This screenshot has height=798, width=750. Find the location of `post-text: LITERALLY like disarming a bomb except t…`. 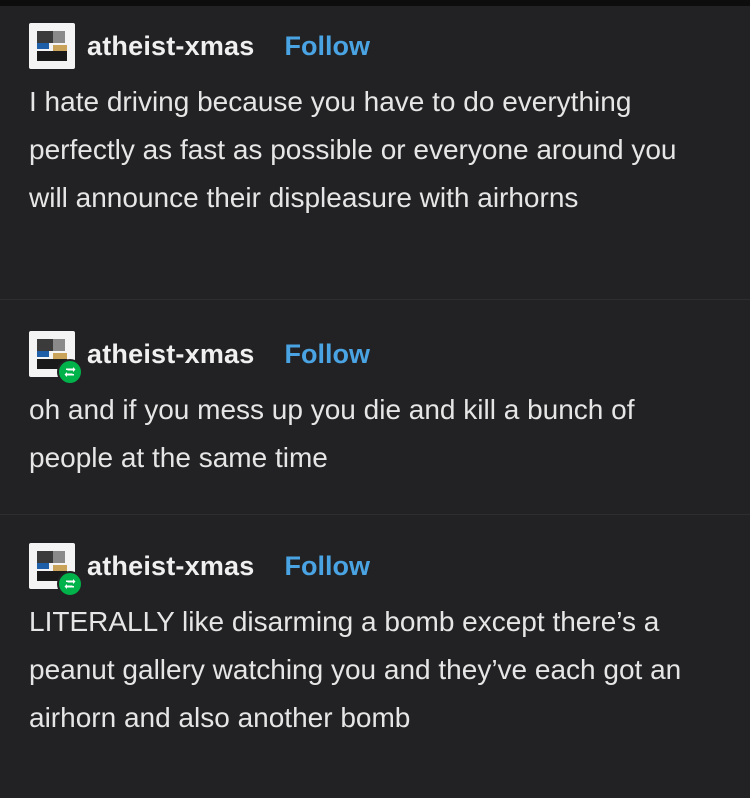

post-text: LITERALLY like disarming a bomb except t… is located at coordinates (355, 669).